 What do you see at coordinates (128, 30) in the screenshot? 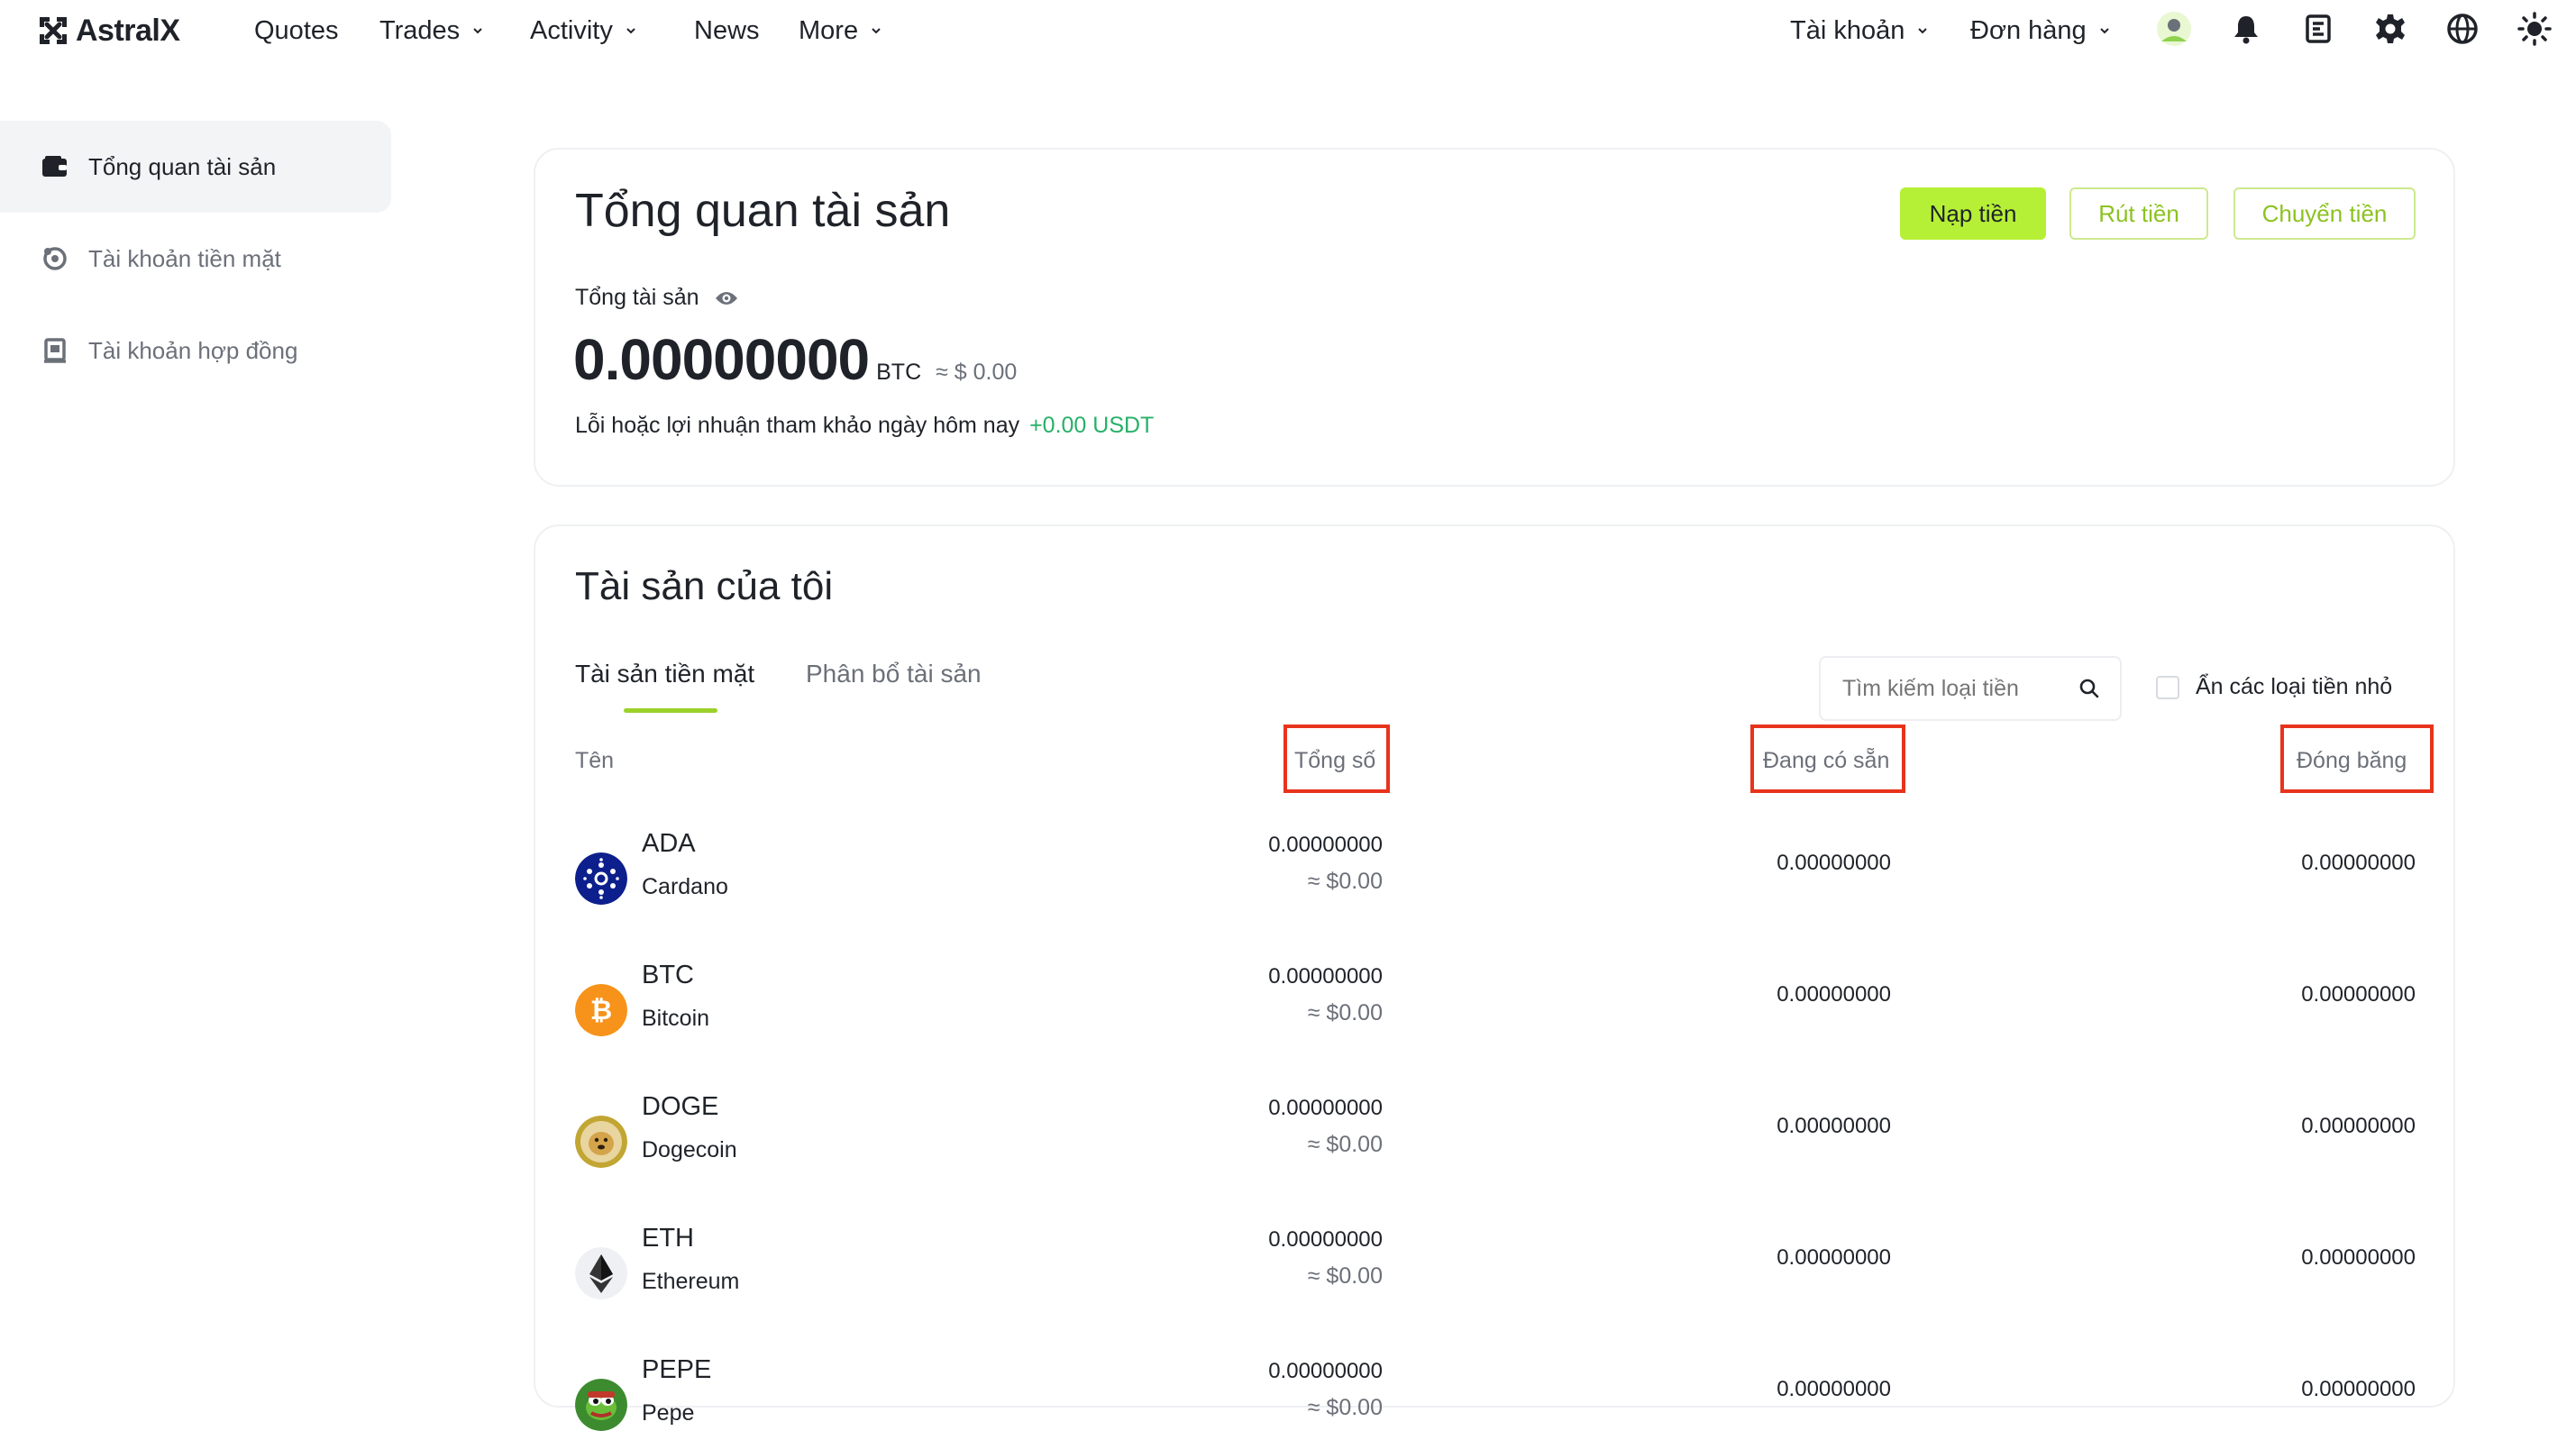
I see `brand-name: AstralX` at bounding box center [128, 30].